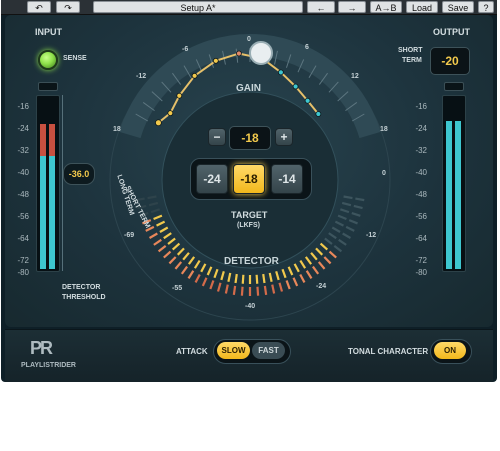 The width and height of the screenshot is (500, 451). I want to click on target-label: TARGET, so click(249, 215).